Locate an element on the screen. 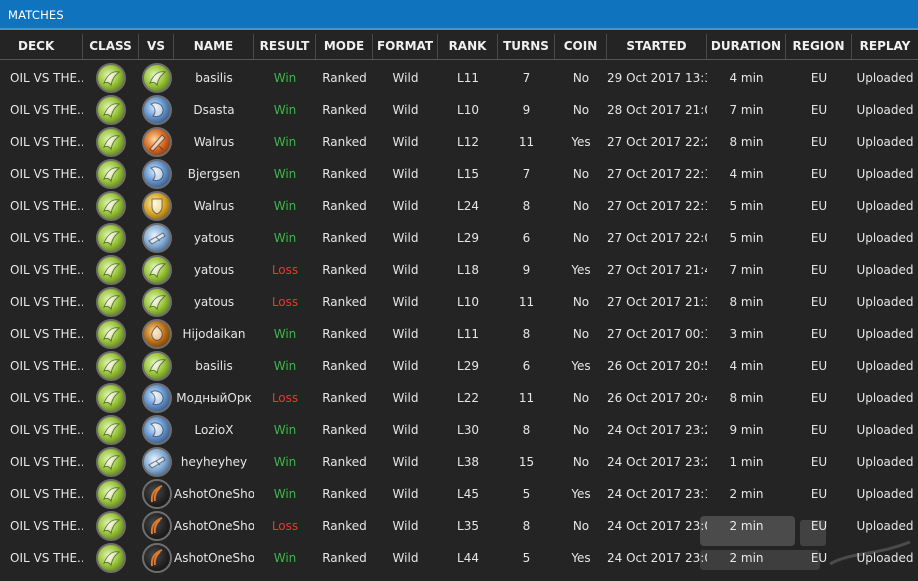  column-header-coin: COIN is located at coordinates (581, 46).